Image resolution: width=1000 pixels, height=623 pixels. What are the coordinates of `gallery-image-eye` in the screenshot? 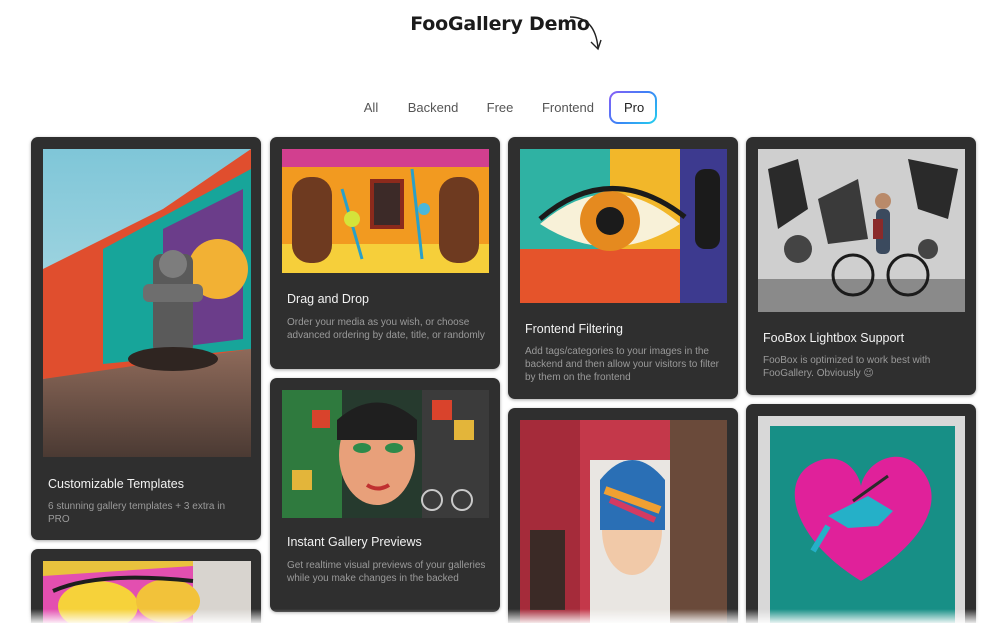 It's located at (623, 226).